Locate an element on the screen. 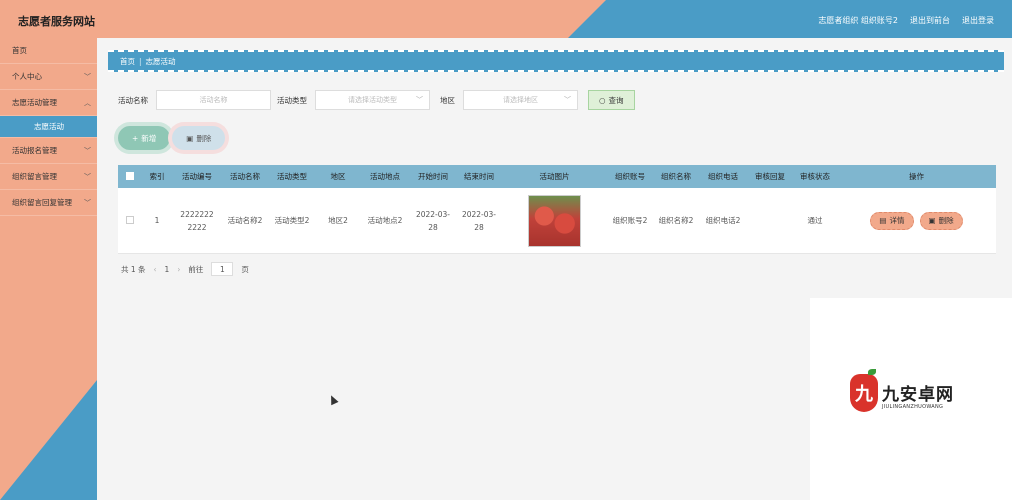 This screenshot has height=500, width=1012. sidebar-item-home: 首页 is located at coordinates (48, 51).